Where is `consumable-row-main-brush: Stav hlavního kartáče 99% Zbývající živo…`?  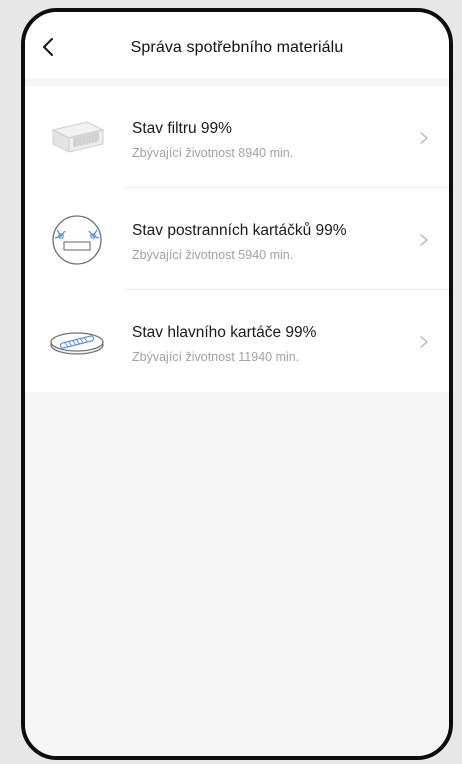
consumable-row-main-brush: Stav hlavního kartáče 99% Zbývající živo… is located at coordinates (237, 341).